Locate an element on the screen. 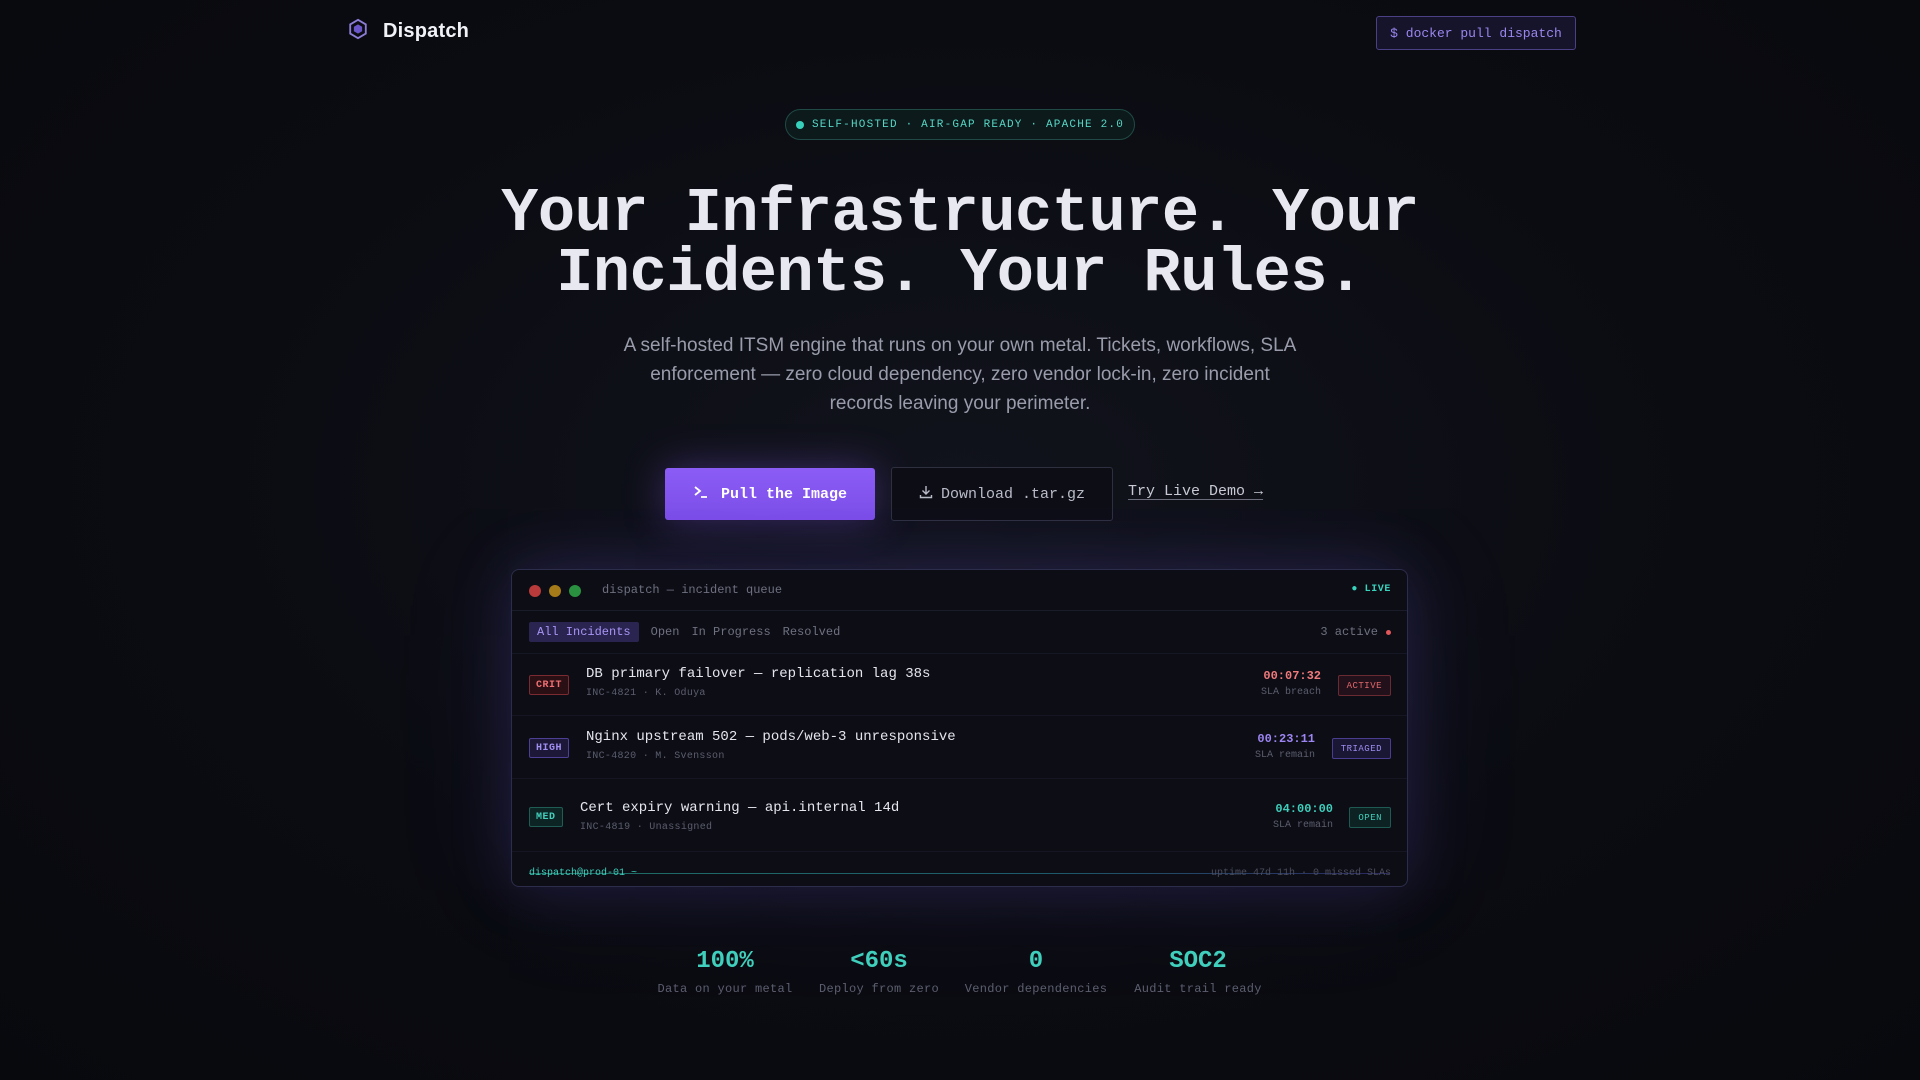 The height and width of the screenshot is (1080, 1920). hero-title-line2: Incidents. Your Rules. is located at coordinates (960, 273).